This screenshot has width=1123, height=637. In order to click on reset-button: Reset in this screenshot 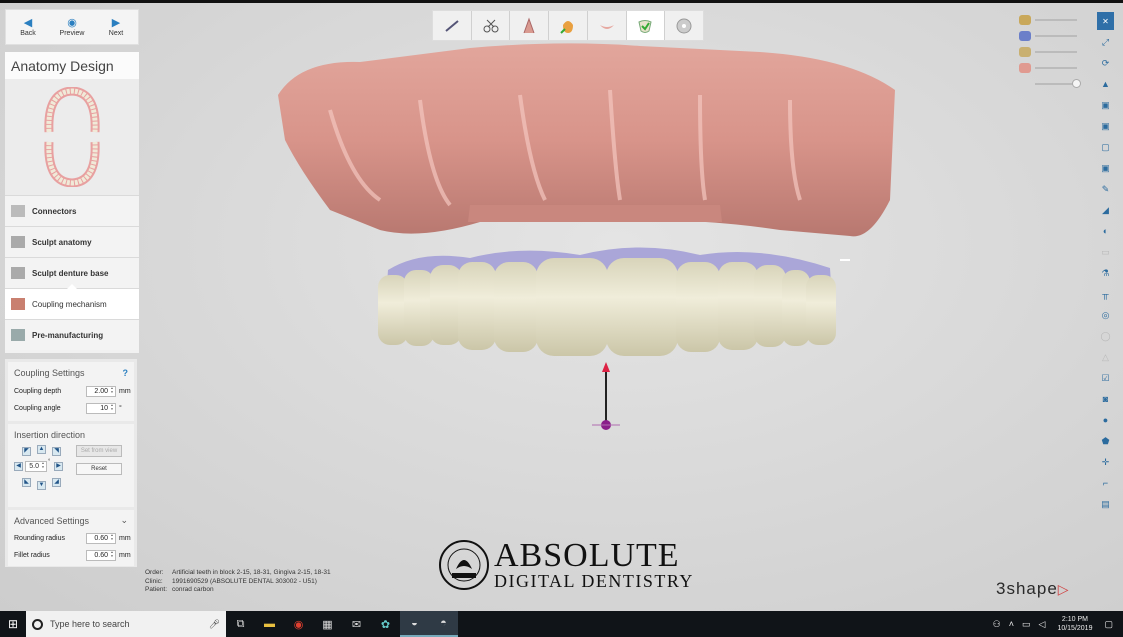, I will do `click(99, 469)`.